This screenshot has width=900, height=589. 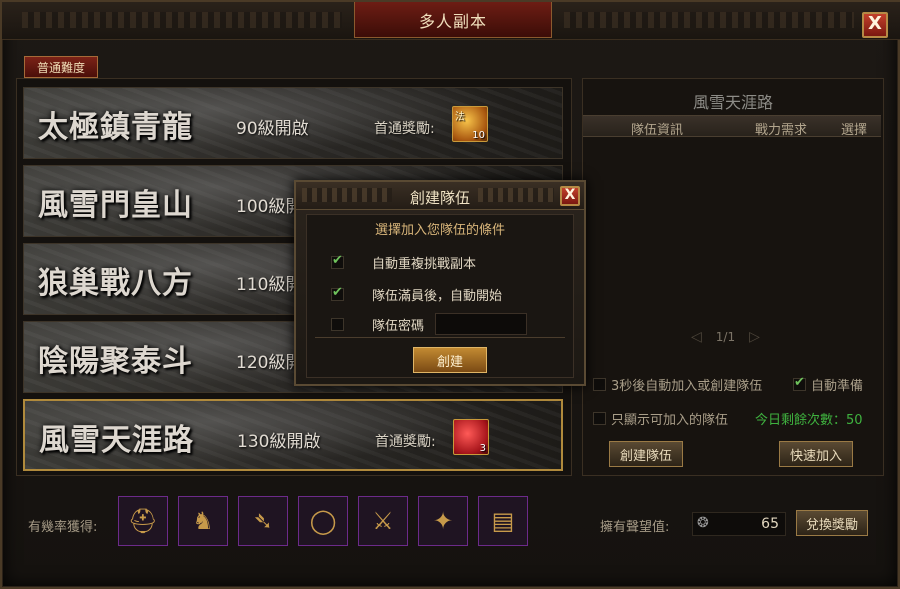 I want to click on page-indicator: 1/1, so click(x=725, y=337).